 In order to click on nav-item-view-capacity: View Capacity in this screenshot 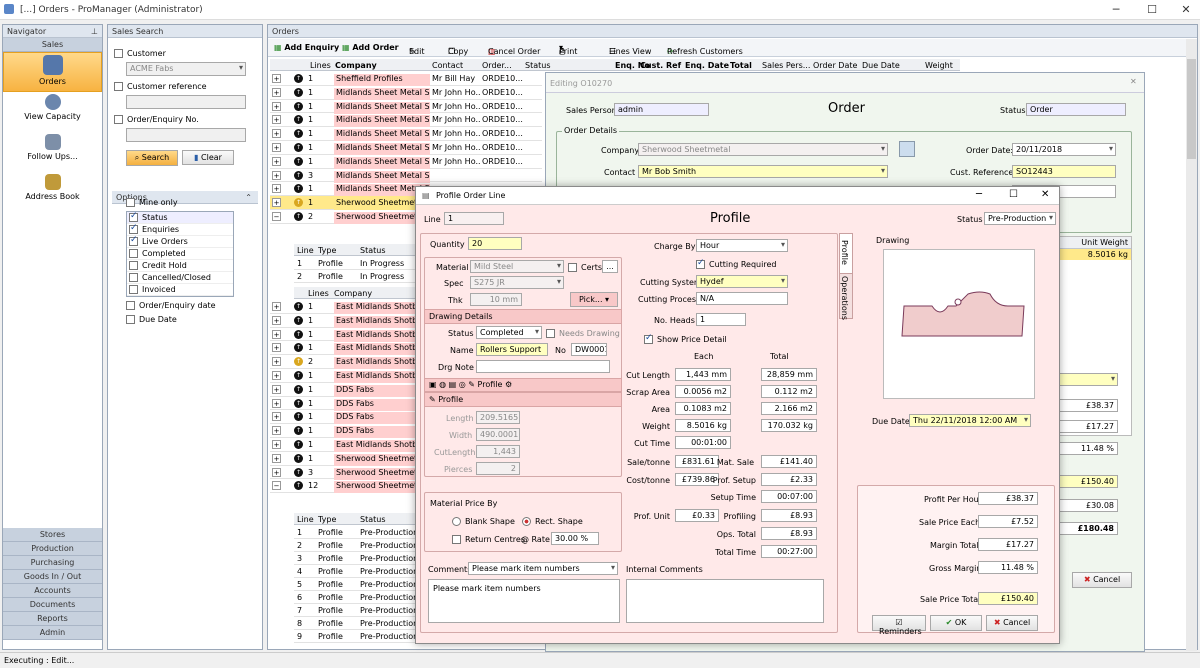, I will do `click(52, 112)`.